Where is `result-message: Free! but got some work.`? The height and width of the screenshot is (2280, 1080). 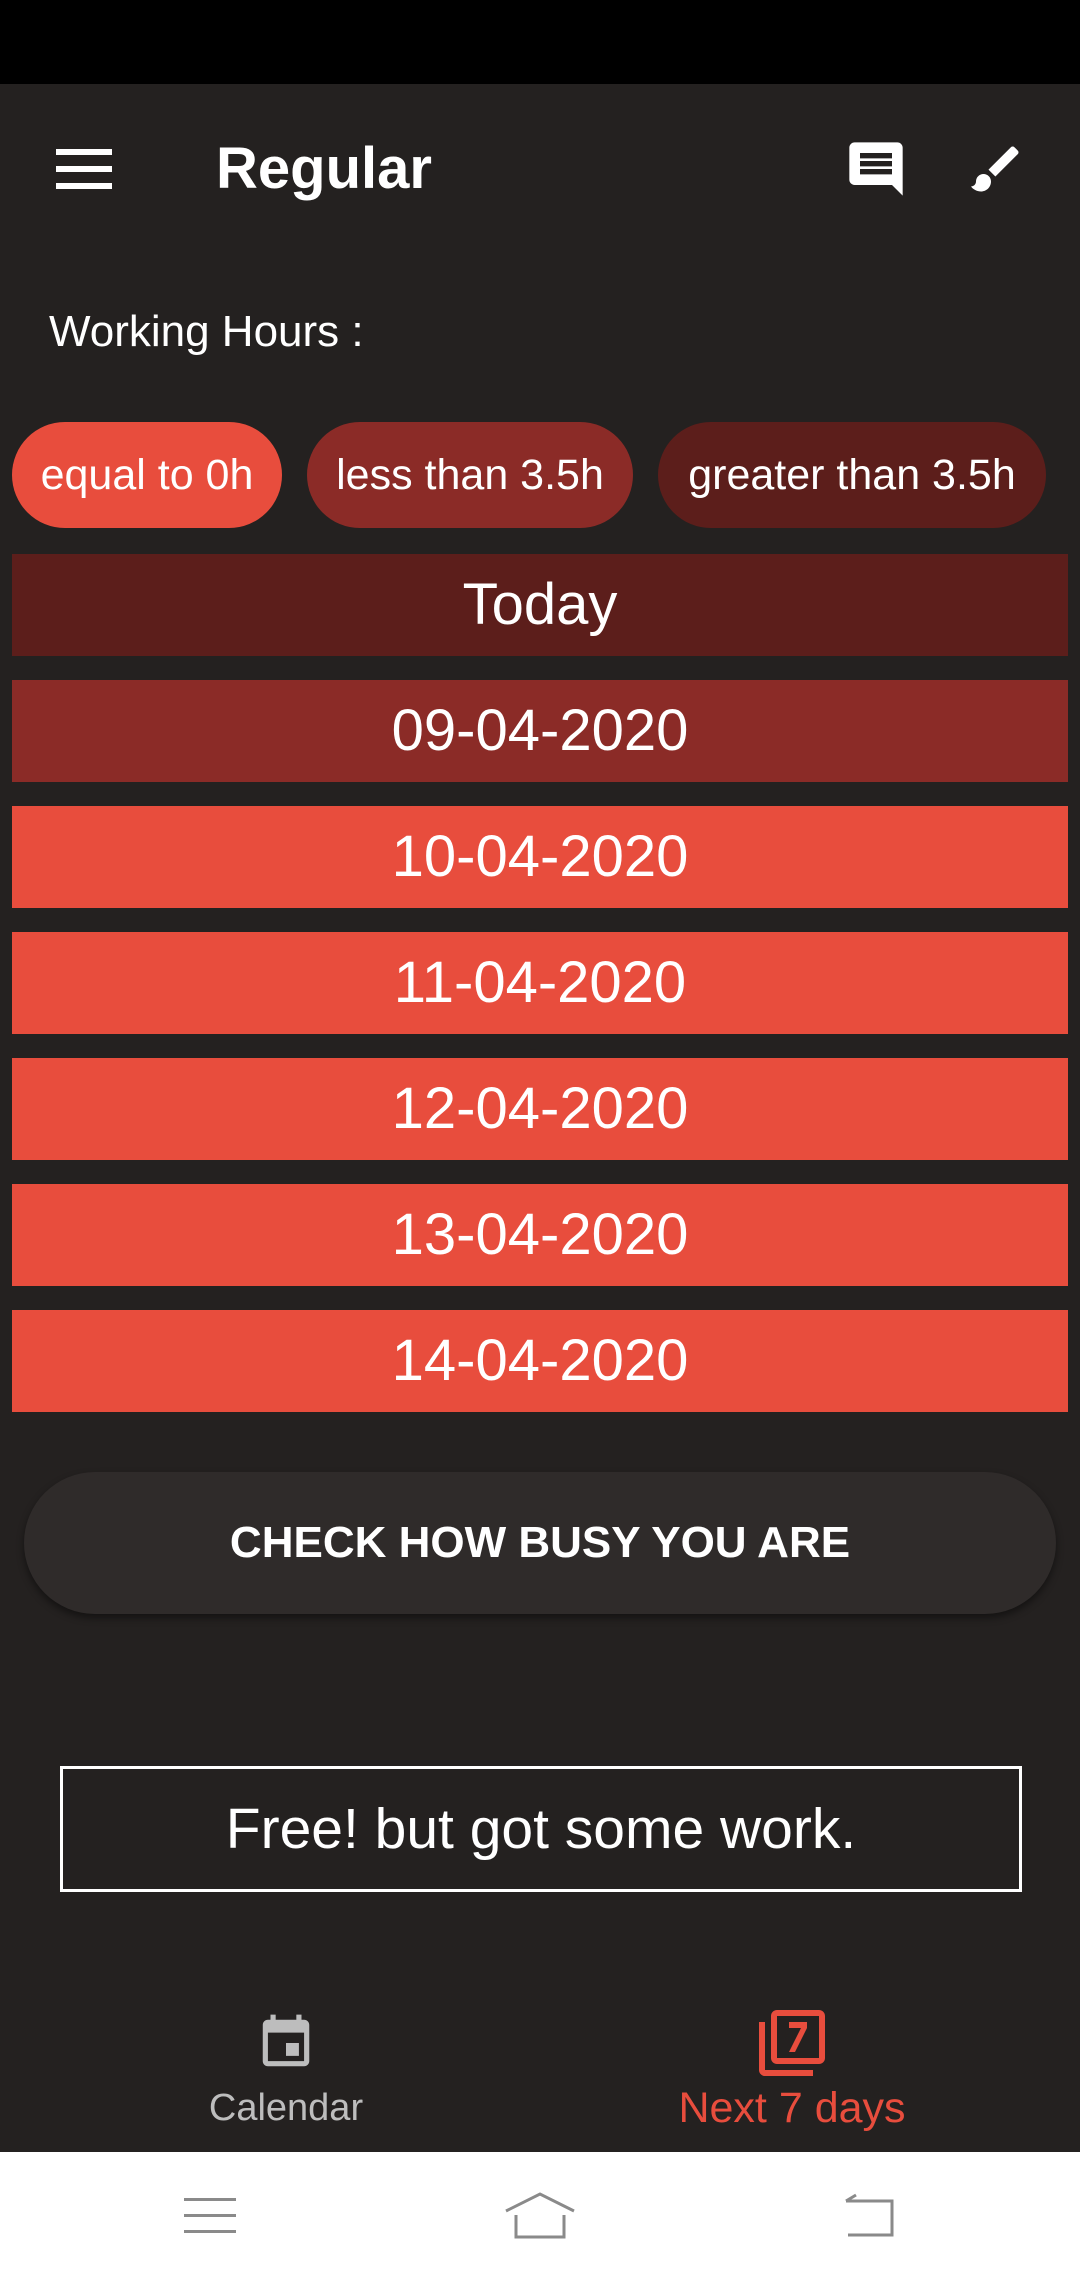
result-message: Free! but got some work. is located at coordinates (541, 1829).